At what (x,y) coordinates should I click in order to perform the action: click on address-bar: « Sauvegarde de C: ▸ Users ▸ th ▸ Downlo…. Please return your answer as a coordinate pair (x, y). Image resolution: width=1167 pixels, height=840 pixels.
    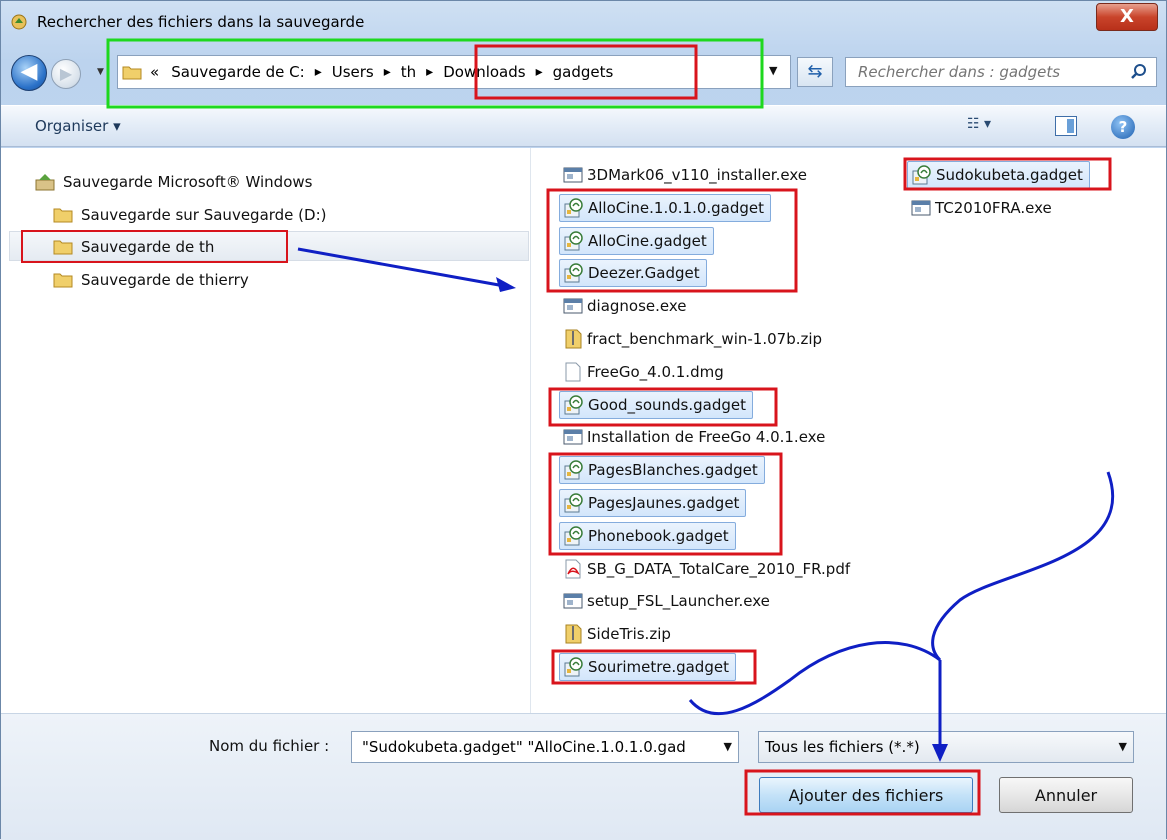
    Looking at the image, I should click on (454, 72).